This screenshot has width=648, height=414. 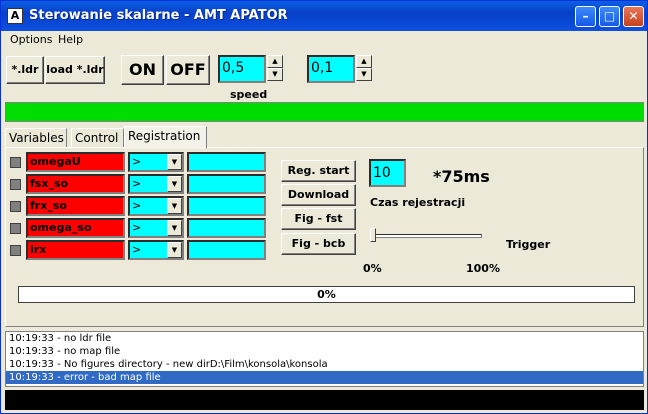 What do you see at coordinates (364, 61) in the screenshot?
I see `spin2-up-icon: ▲` at bounding box center [364, 61].